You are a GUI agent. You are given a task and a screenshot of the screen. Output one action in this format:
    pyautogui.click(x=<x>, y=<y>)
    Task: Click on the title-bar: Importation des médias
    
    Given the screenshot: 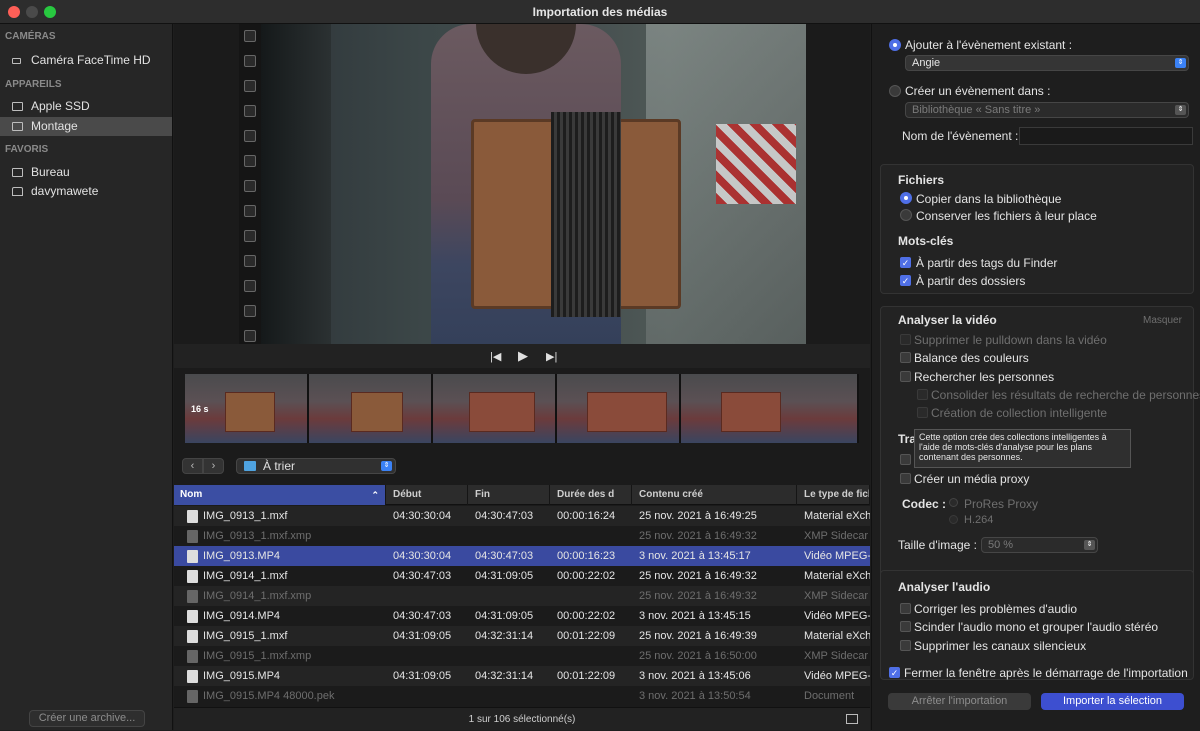 What is the action you would take?
    pyautogui.click(x=600, y=12)
    